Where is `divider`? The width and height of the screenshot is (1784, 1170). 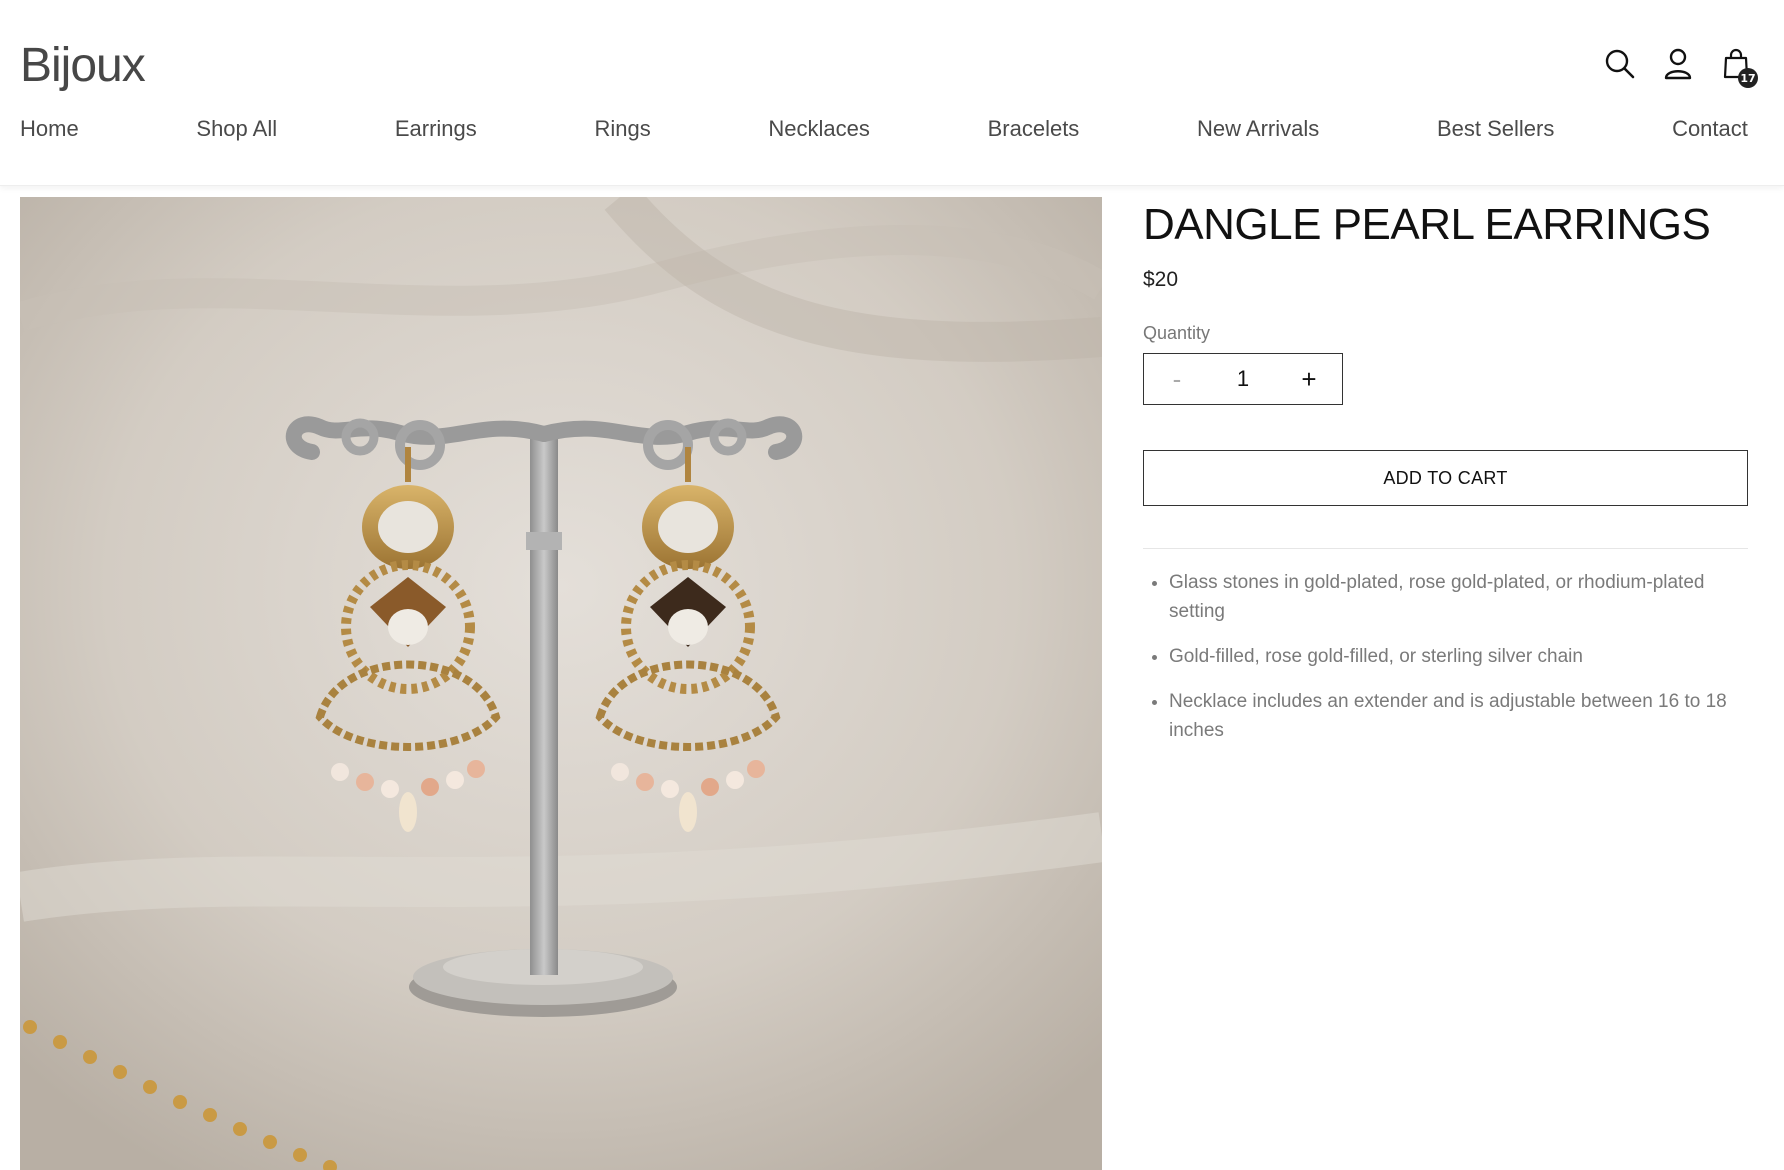
divider is located at coordinates (1445, 548).